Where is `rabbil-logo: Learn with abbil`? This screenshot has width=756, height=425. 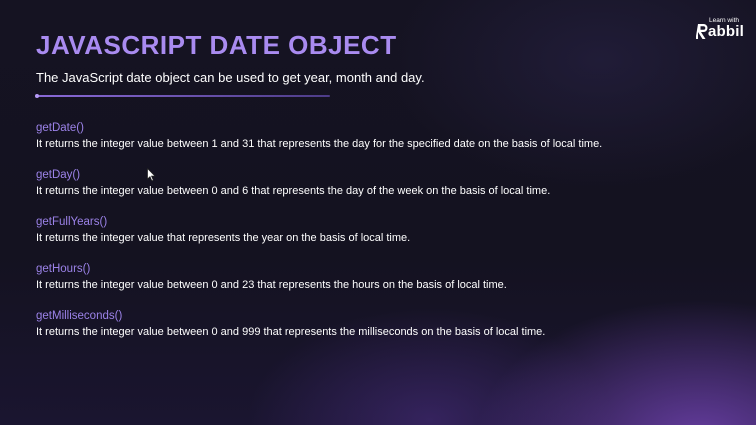 rabbil-logo: Learn with abbil is located at coordinates (723, 30).